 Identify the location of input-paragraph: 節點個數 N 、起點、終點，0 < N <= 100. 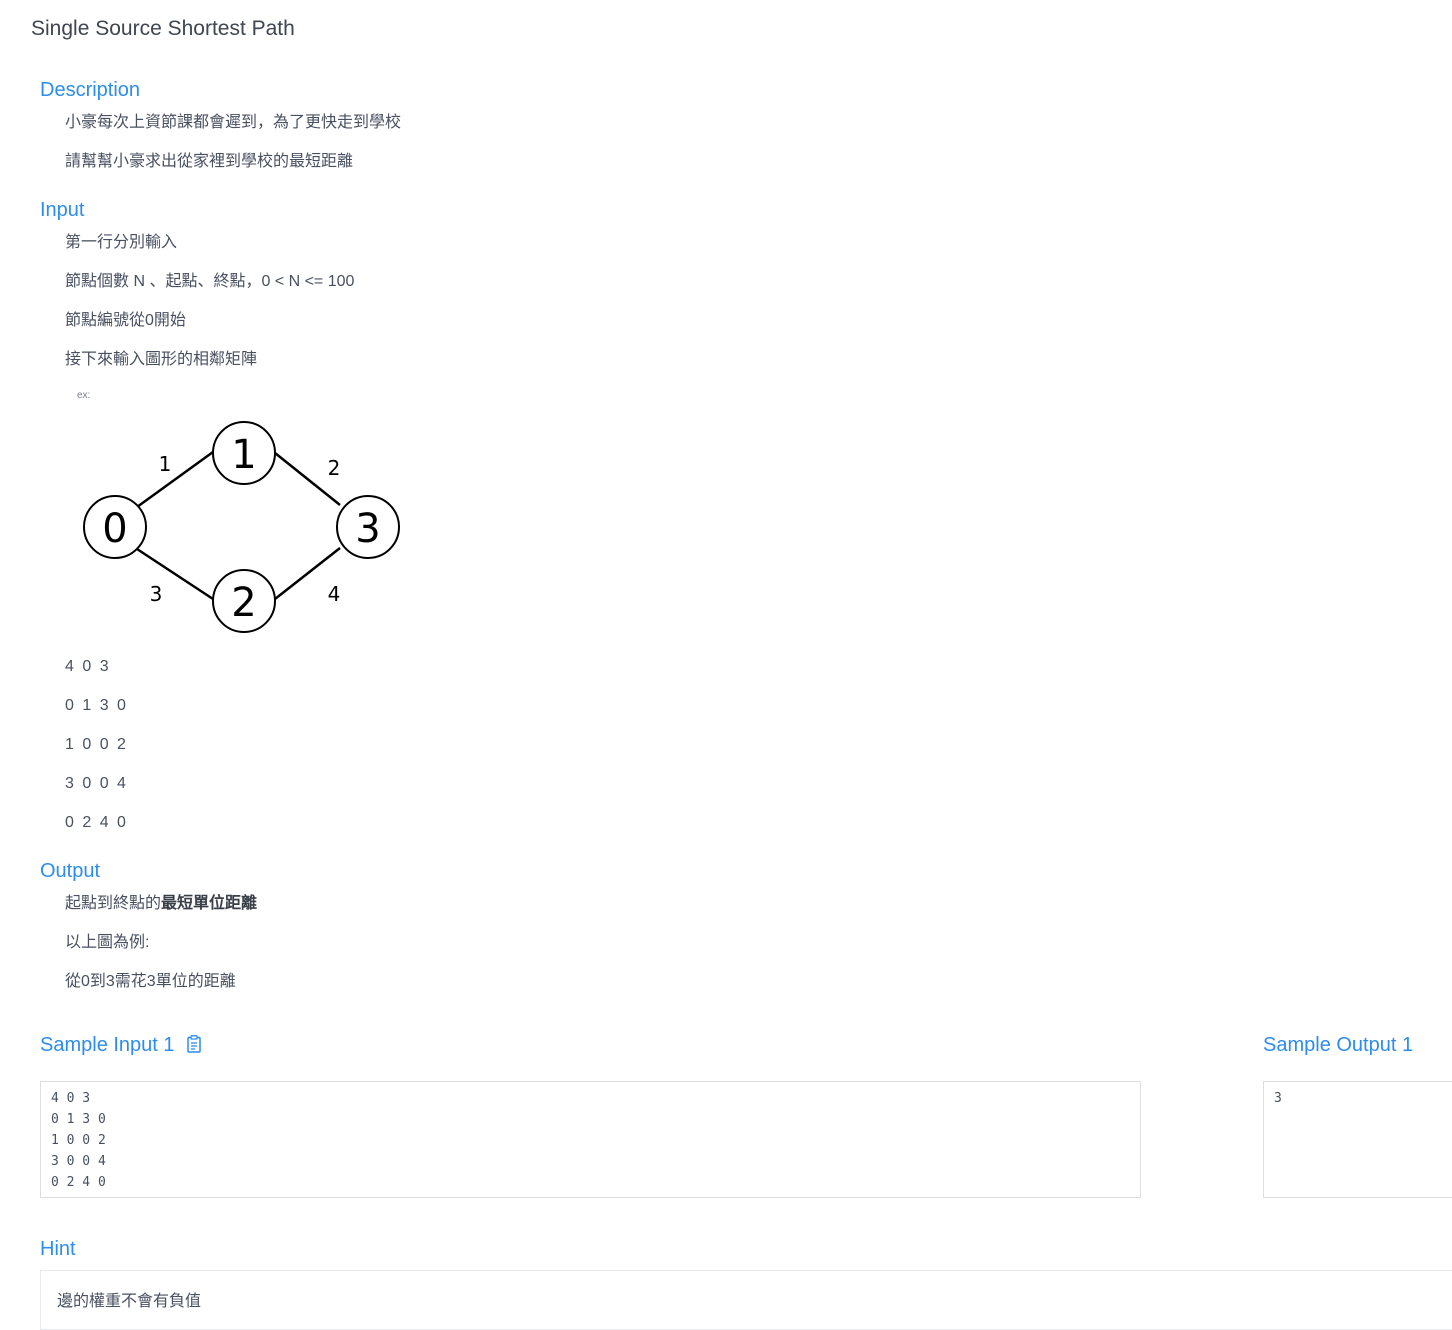
(210, 281).